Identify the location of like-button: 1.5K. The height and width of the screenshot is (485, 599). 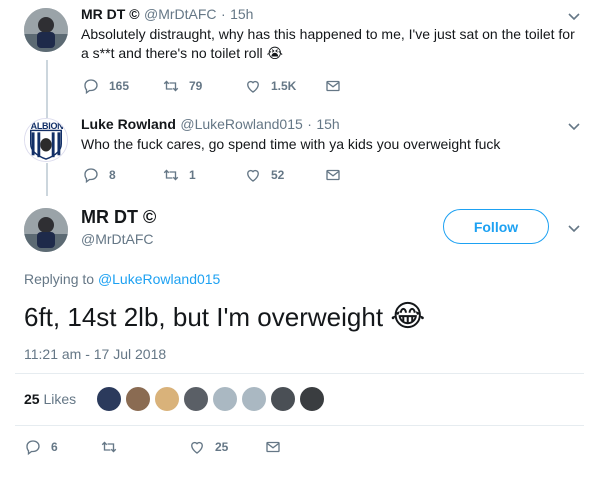
(284, 86).